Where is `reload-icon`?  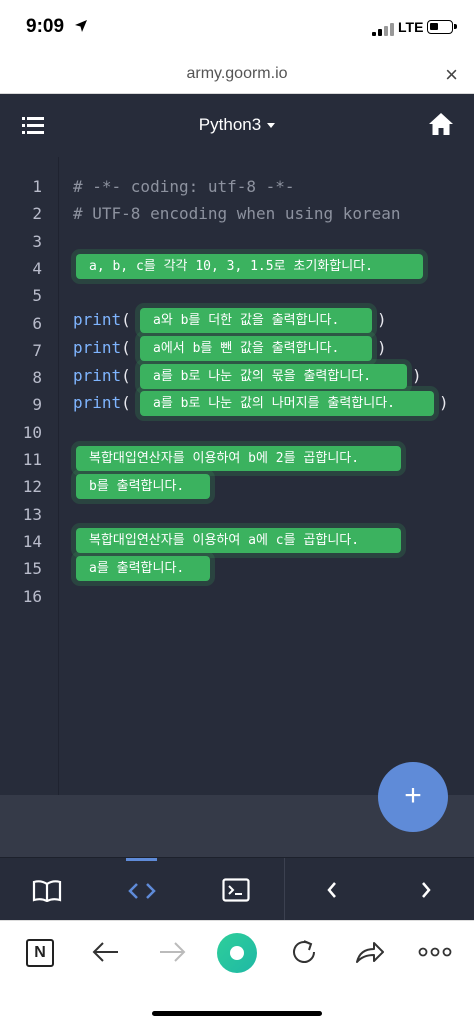
reload-icon is located at coordinates (304, 952).